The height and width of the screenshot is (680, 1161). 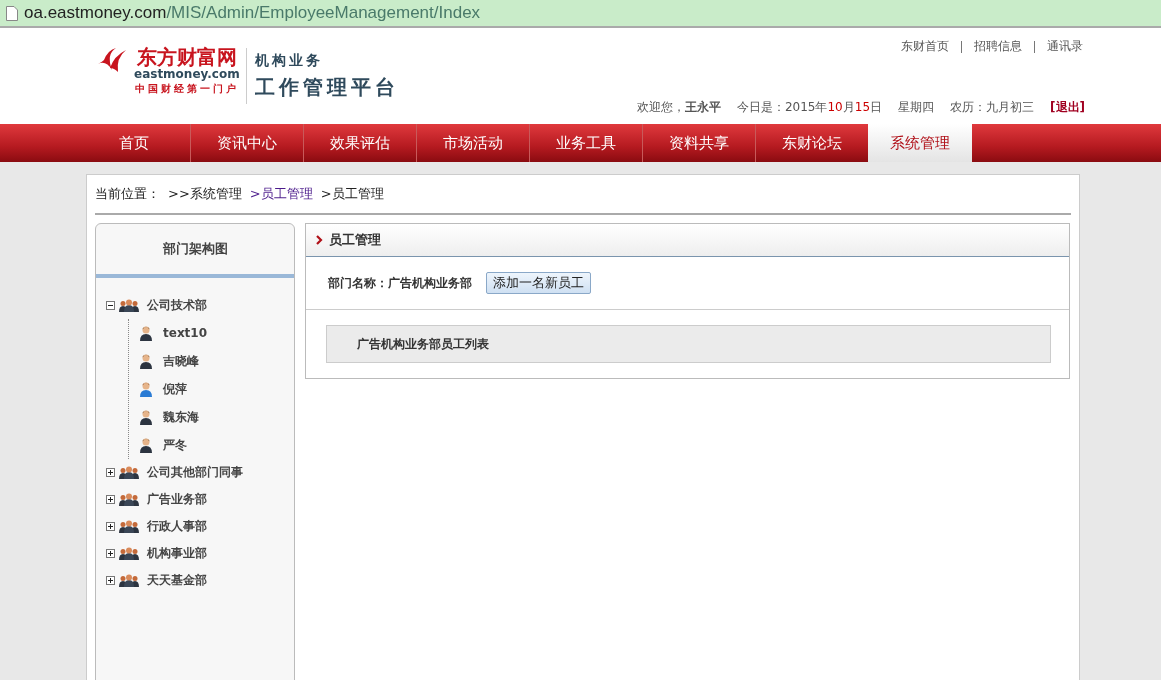 What do you see at coordinates (998, 46) in the screenshot?
I see `top-link: 招聘信息` at bounding box center [998, 46].